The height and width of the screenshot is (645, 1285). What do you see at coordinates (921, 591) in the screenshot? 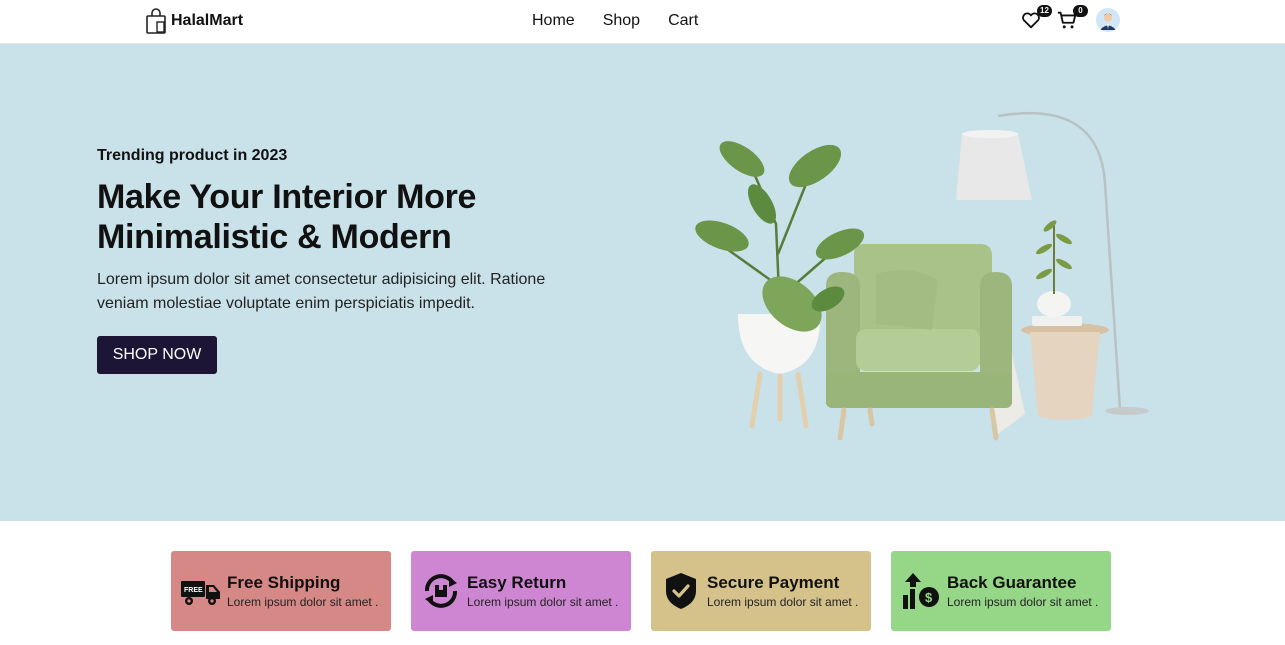
I see `money-back-icon: $` at bounding box center [921, 591].